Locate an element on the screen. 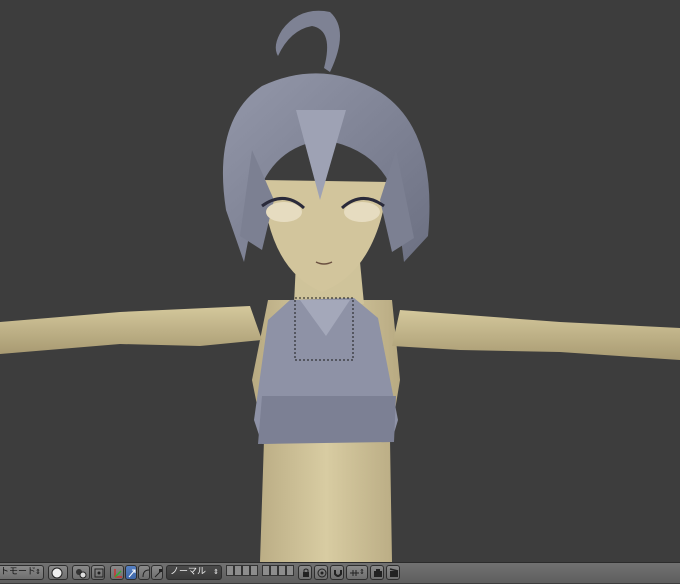 The height and width of the screenshot is (584, 680). translate-manipulator is located at coordinates (131, 572).